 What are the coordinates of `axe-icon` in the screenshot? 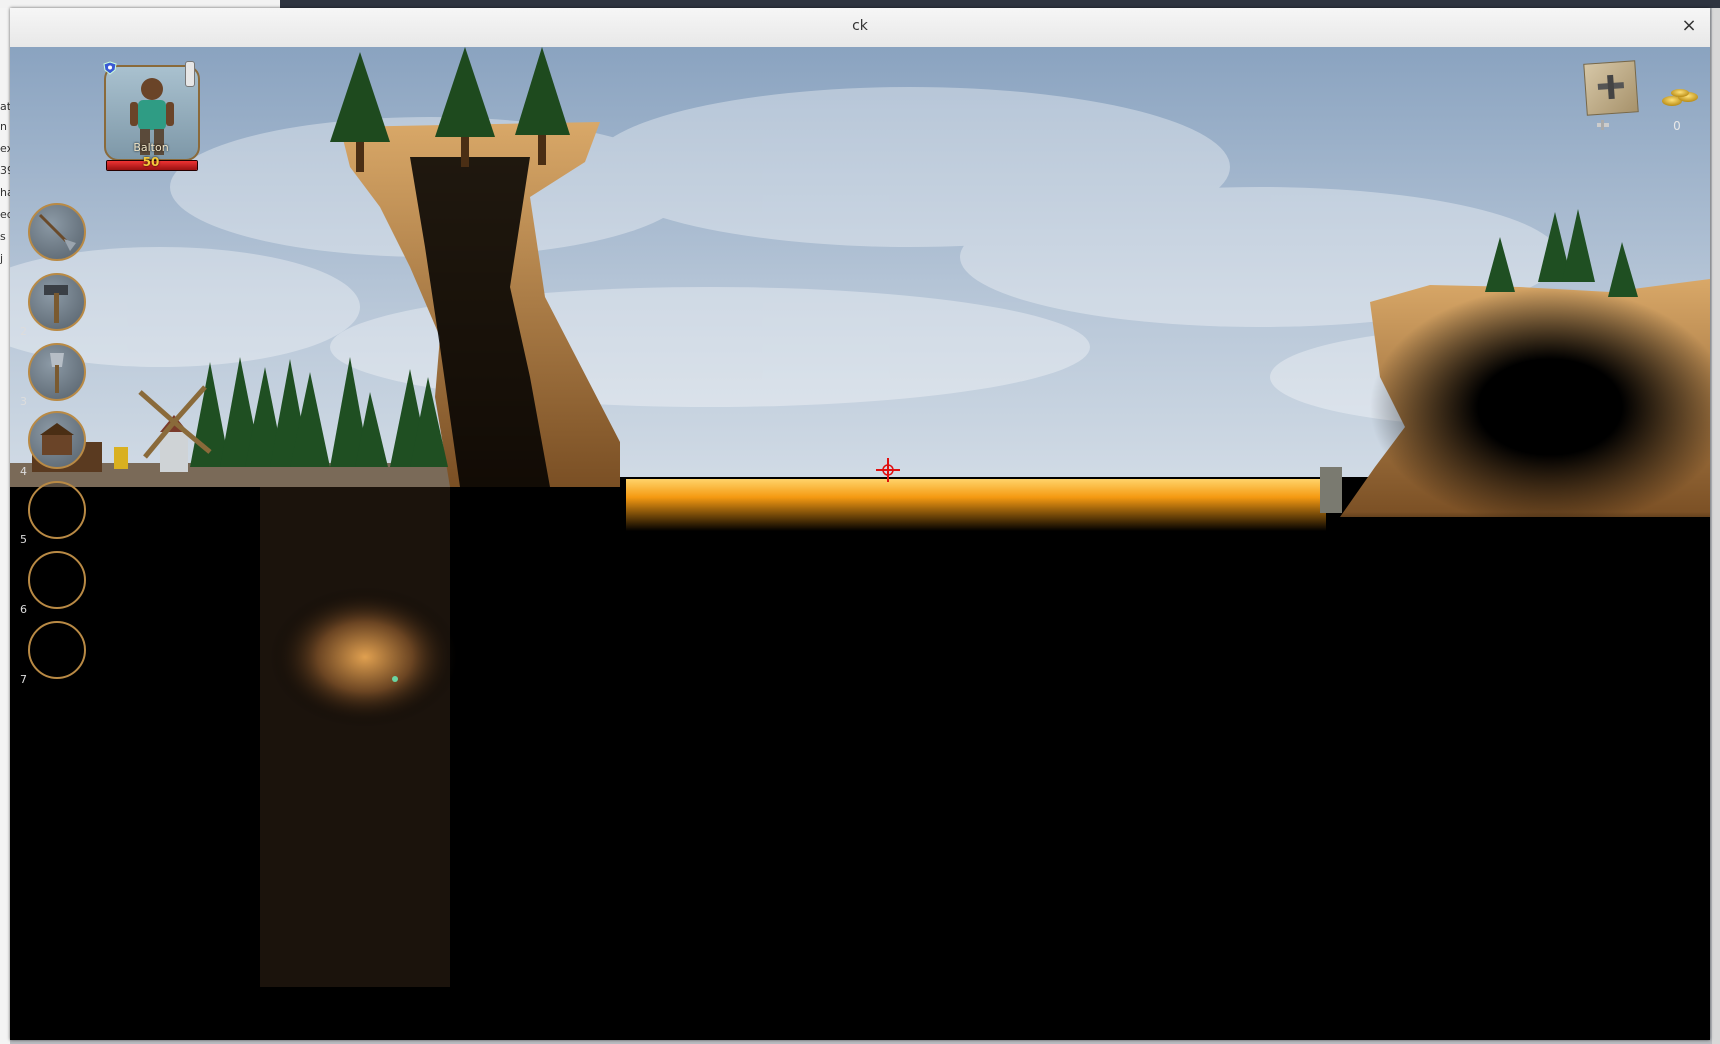 It's located at (57, 373).